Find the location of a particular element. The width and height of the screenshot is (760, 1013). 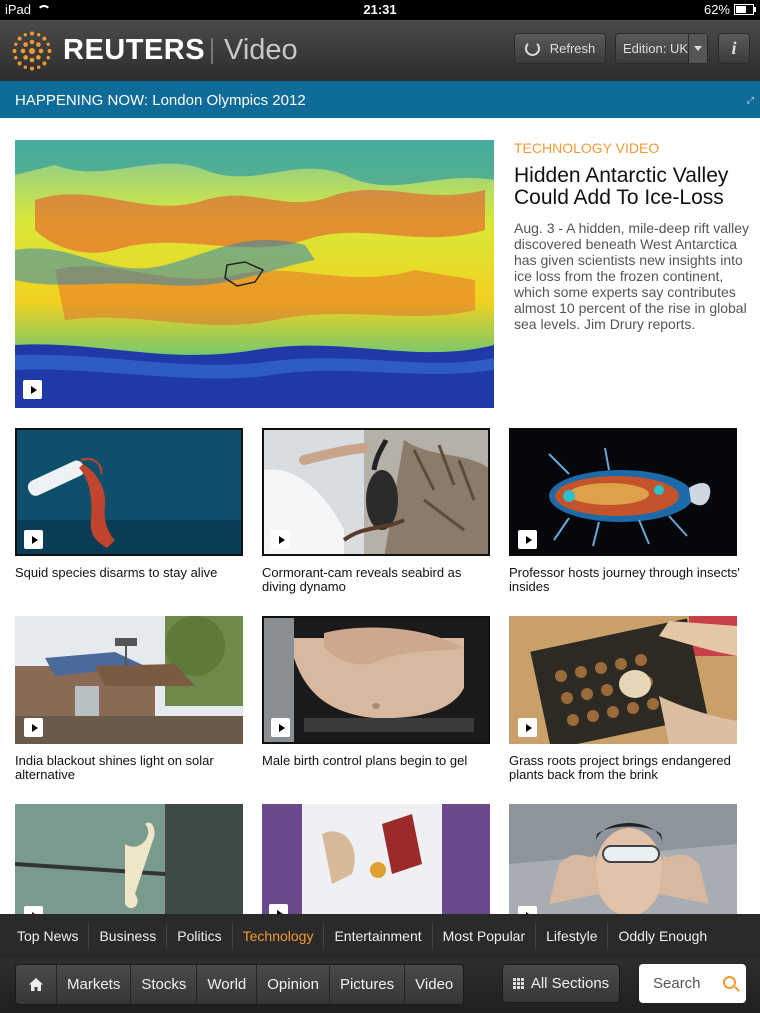

all-sections-button: All Sections is located at coordinates (561, 983).